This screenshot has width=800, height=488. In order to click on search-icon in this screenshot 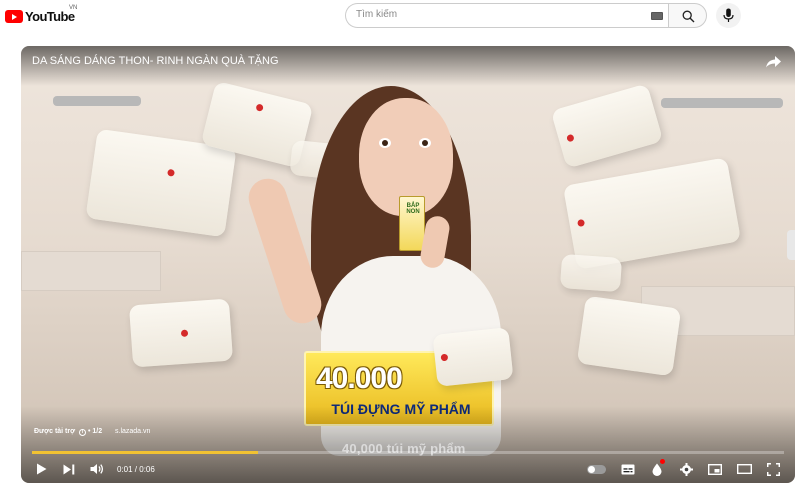, I will do `click(688, 16)`.